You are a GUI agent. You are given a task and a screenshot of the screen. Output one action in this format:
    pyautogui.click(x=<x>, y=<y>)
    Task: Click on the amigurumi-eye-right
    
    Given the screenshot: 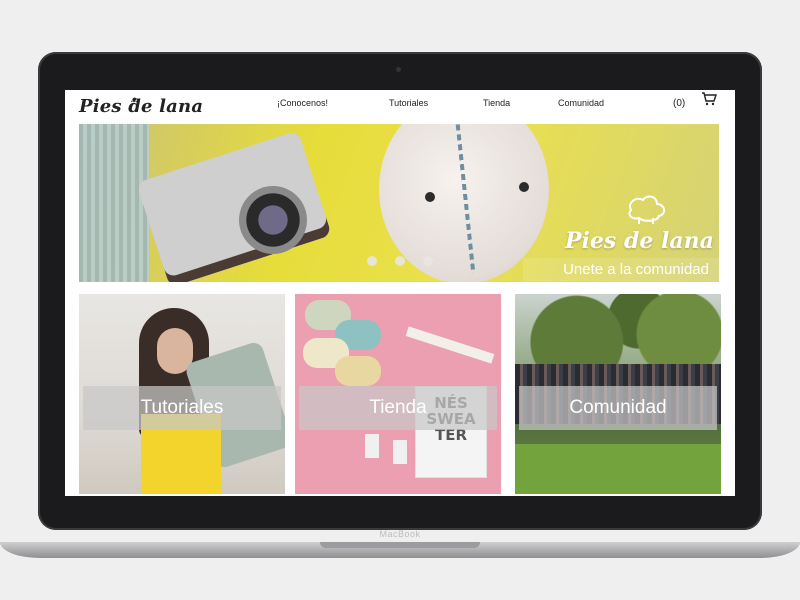 What is the action you would take?
    pyautogui.click(x=524, y=187)
    